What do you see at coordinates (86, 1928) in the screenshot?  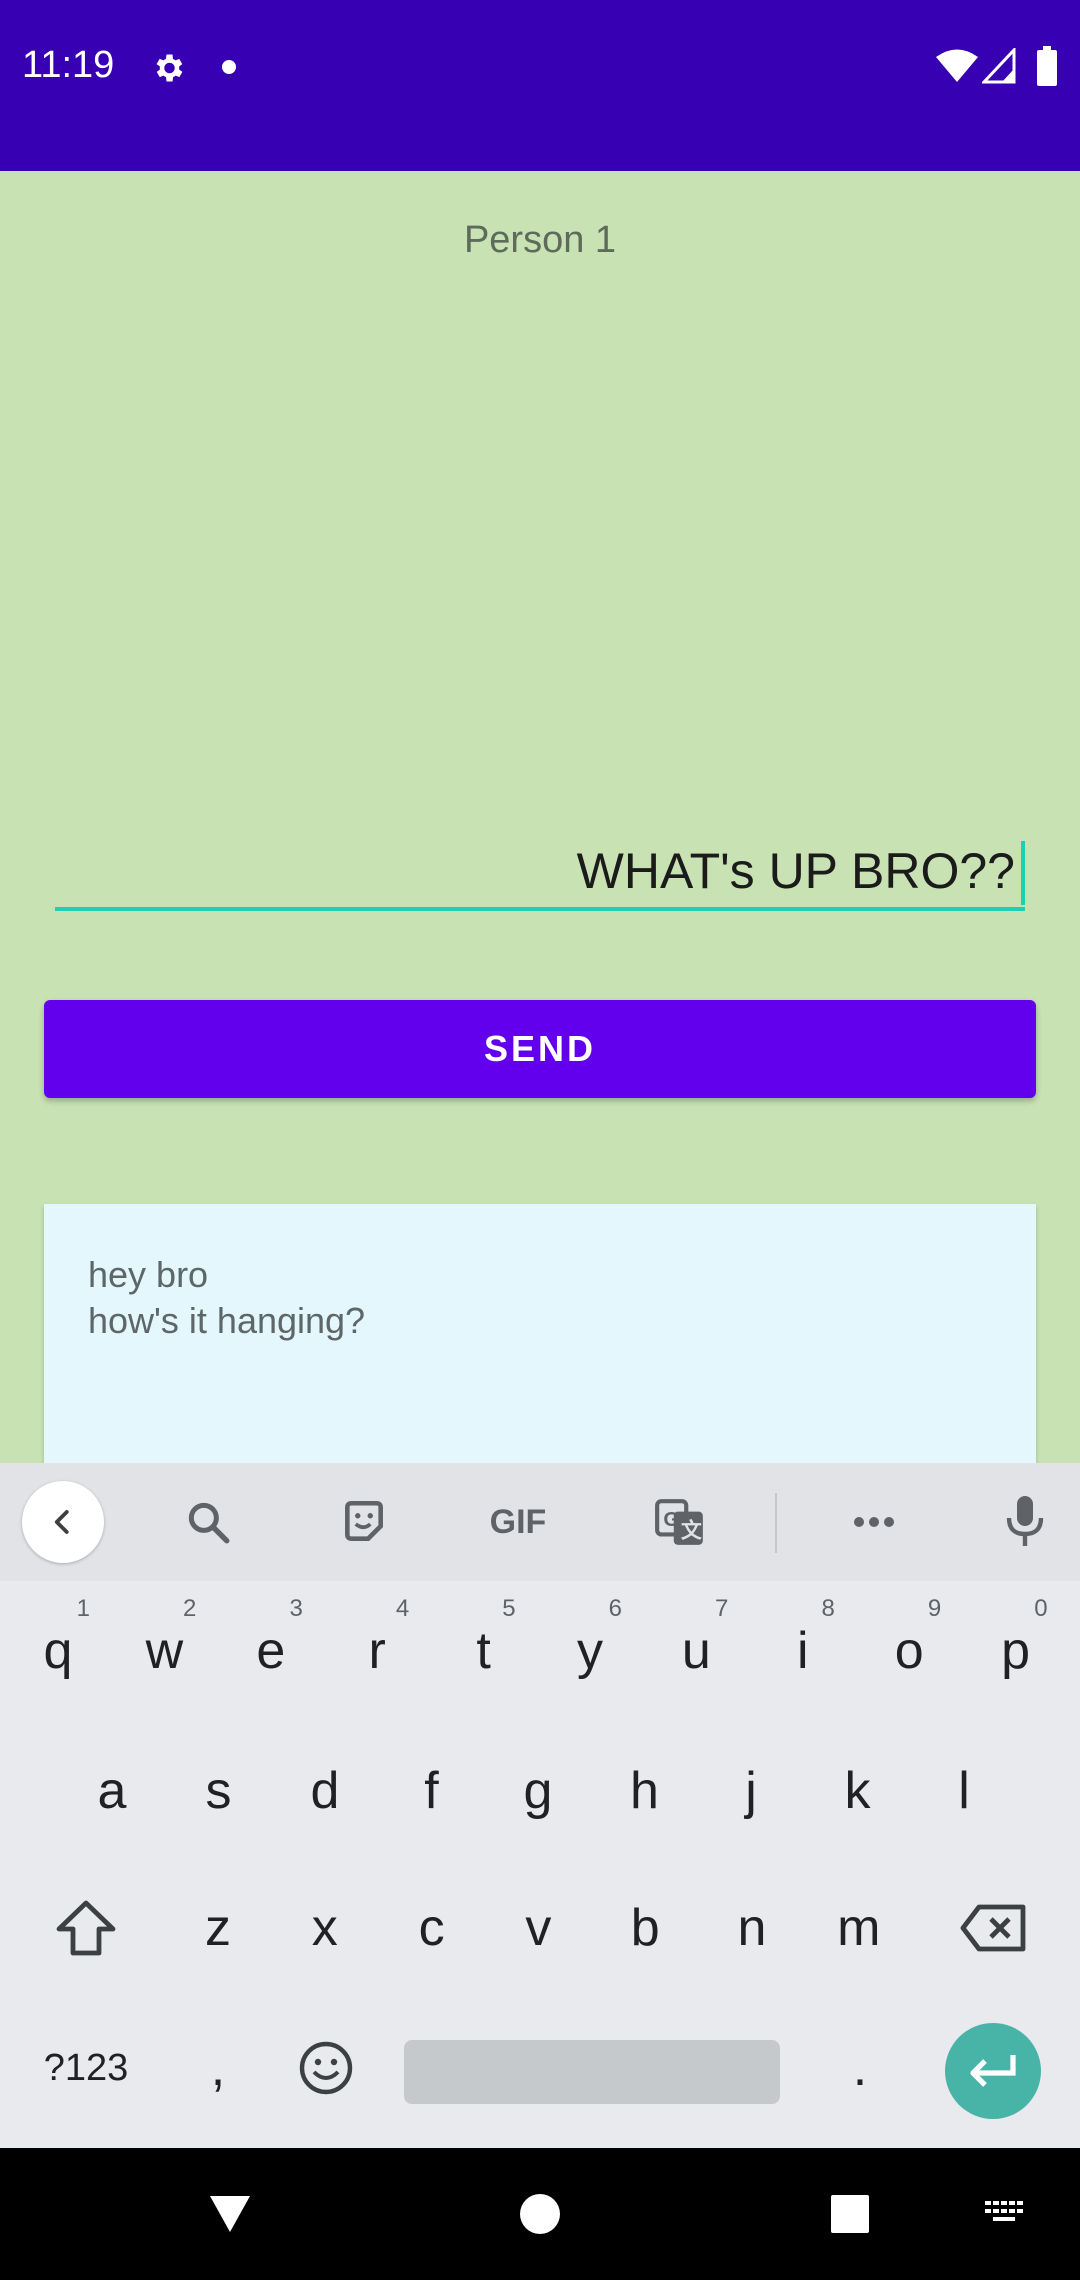 I see `shift-key` at bounding box center [86, 1928].